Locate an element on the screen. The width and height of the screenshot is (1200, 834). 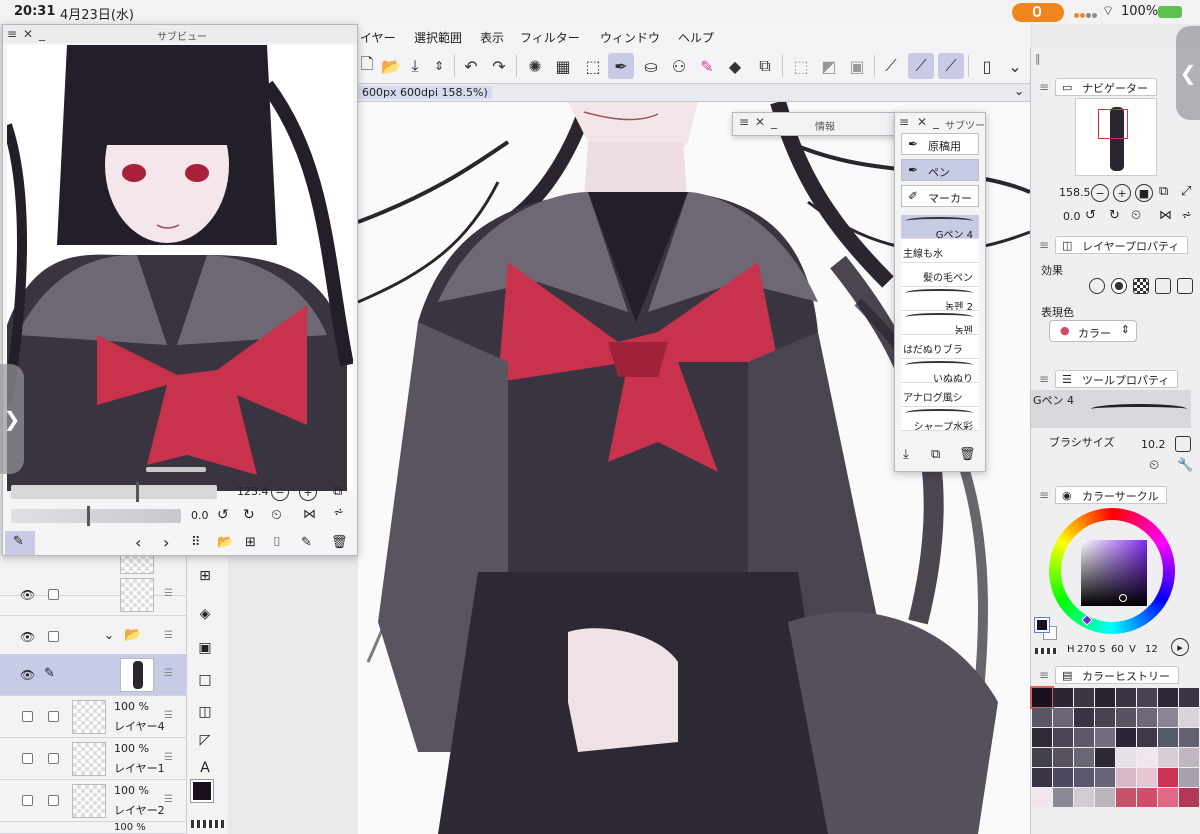
brush-item: いぬぬり is located at coordinates (940, 371).